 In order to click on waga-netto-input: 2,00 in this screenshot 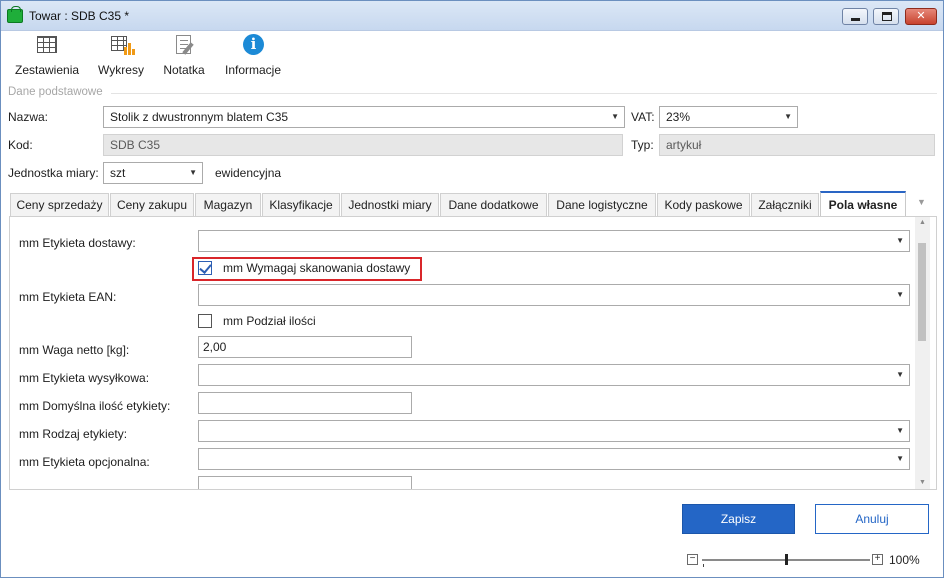, I will do `click(305, 347)`.